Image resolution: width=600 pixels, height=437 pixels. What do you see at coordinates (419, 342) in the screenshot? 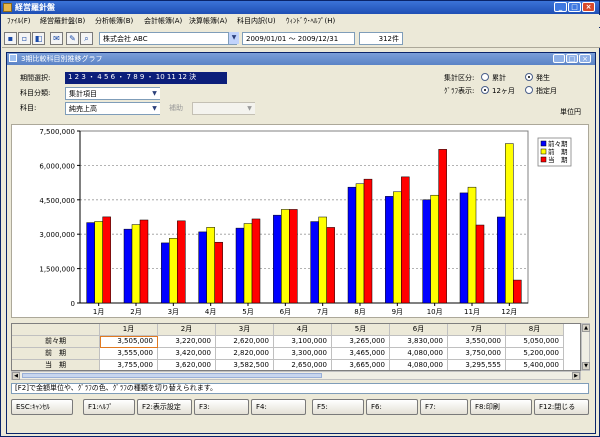
I see `table-cell: 3,830,000` at bounding box center [419, 342].